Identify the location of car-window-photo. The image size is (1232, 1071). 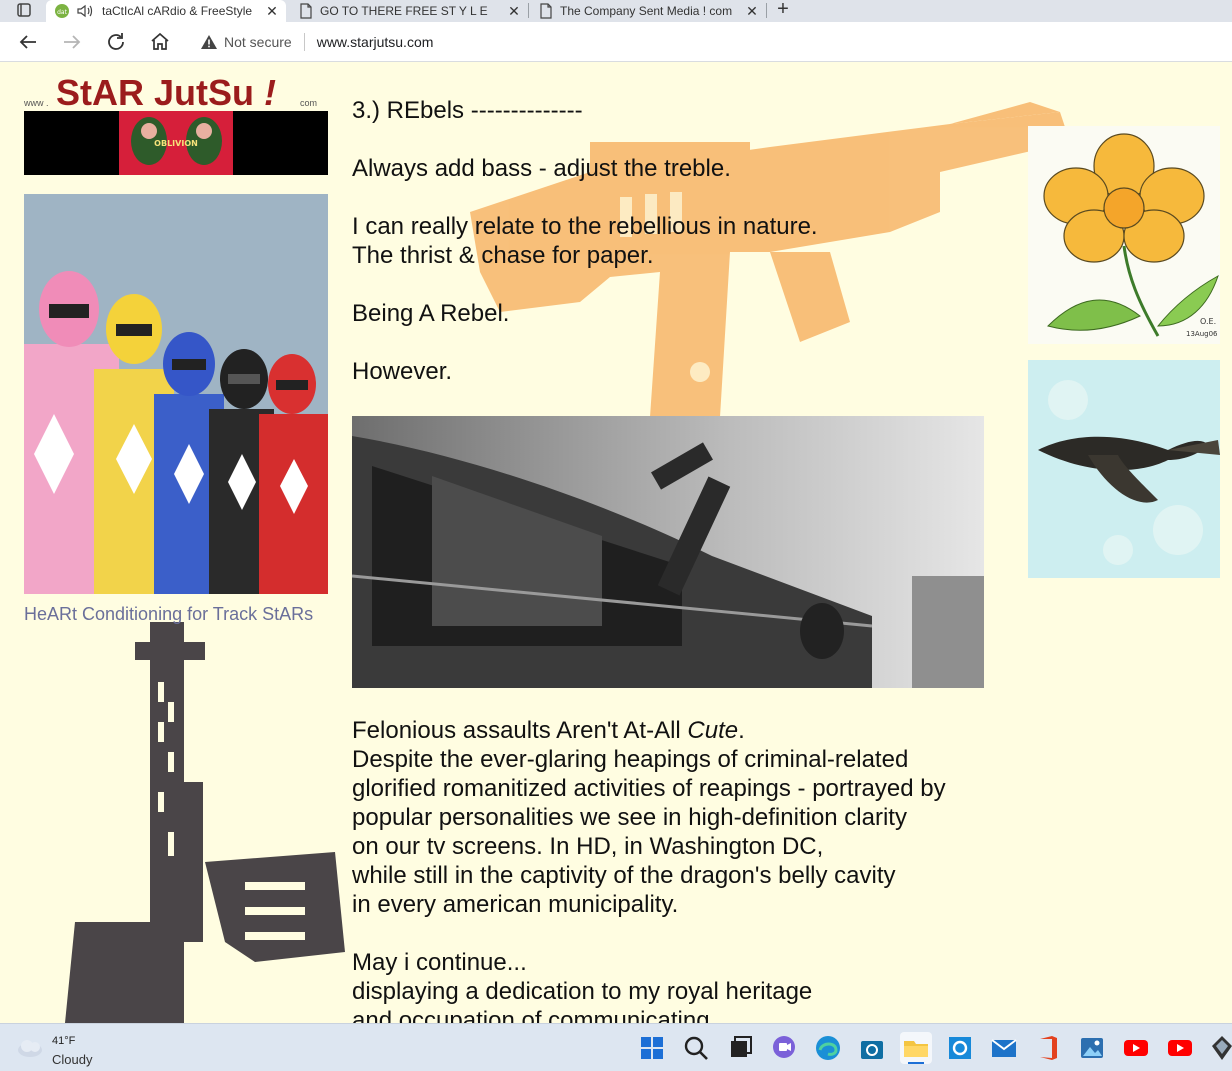
(668, 552).